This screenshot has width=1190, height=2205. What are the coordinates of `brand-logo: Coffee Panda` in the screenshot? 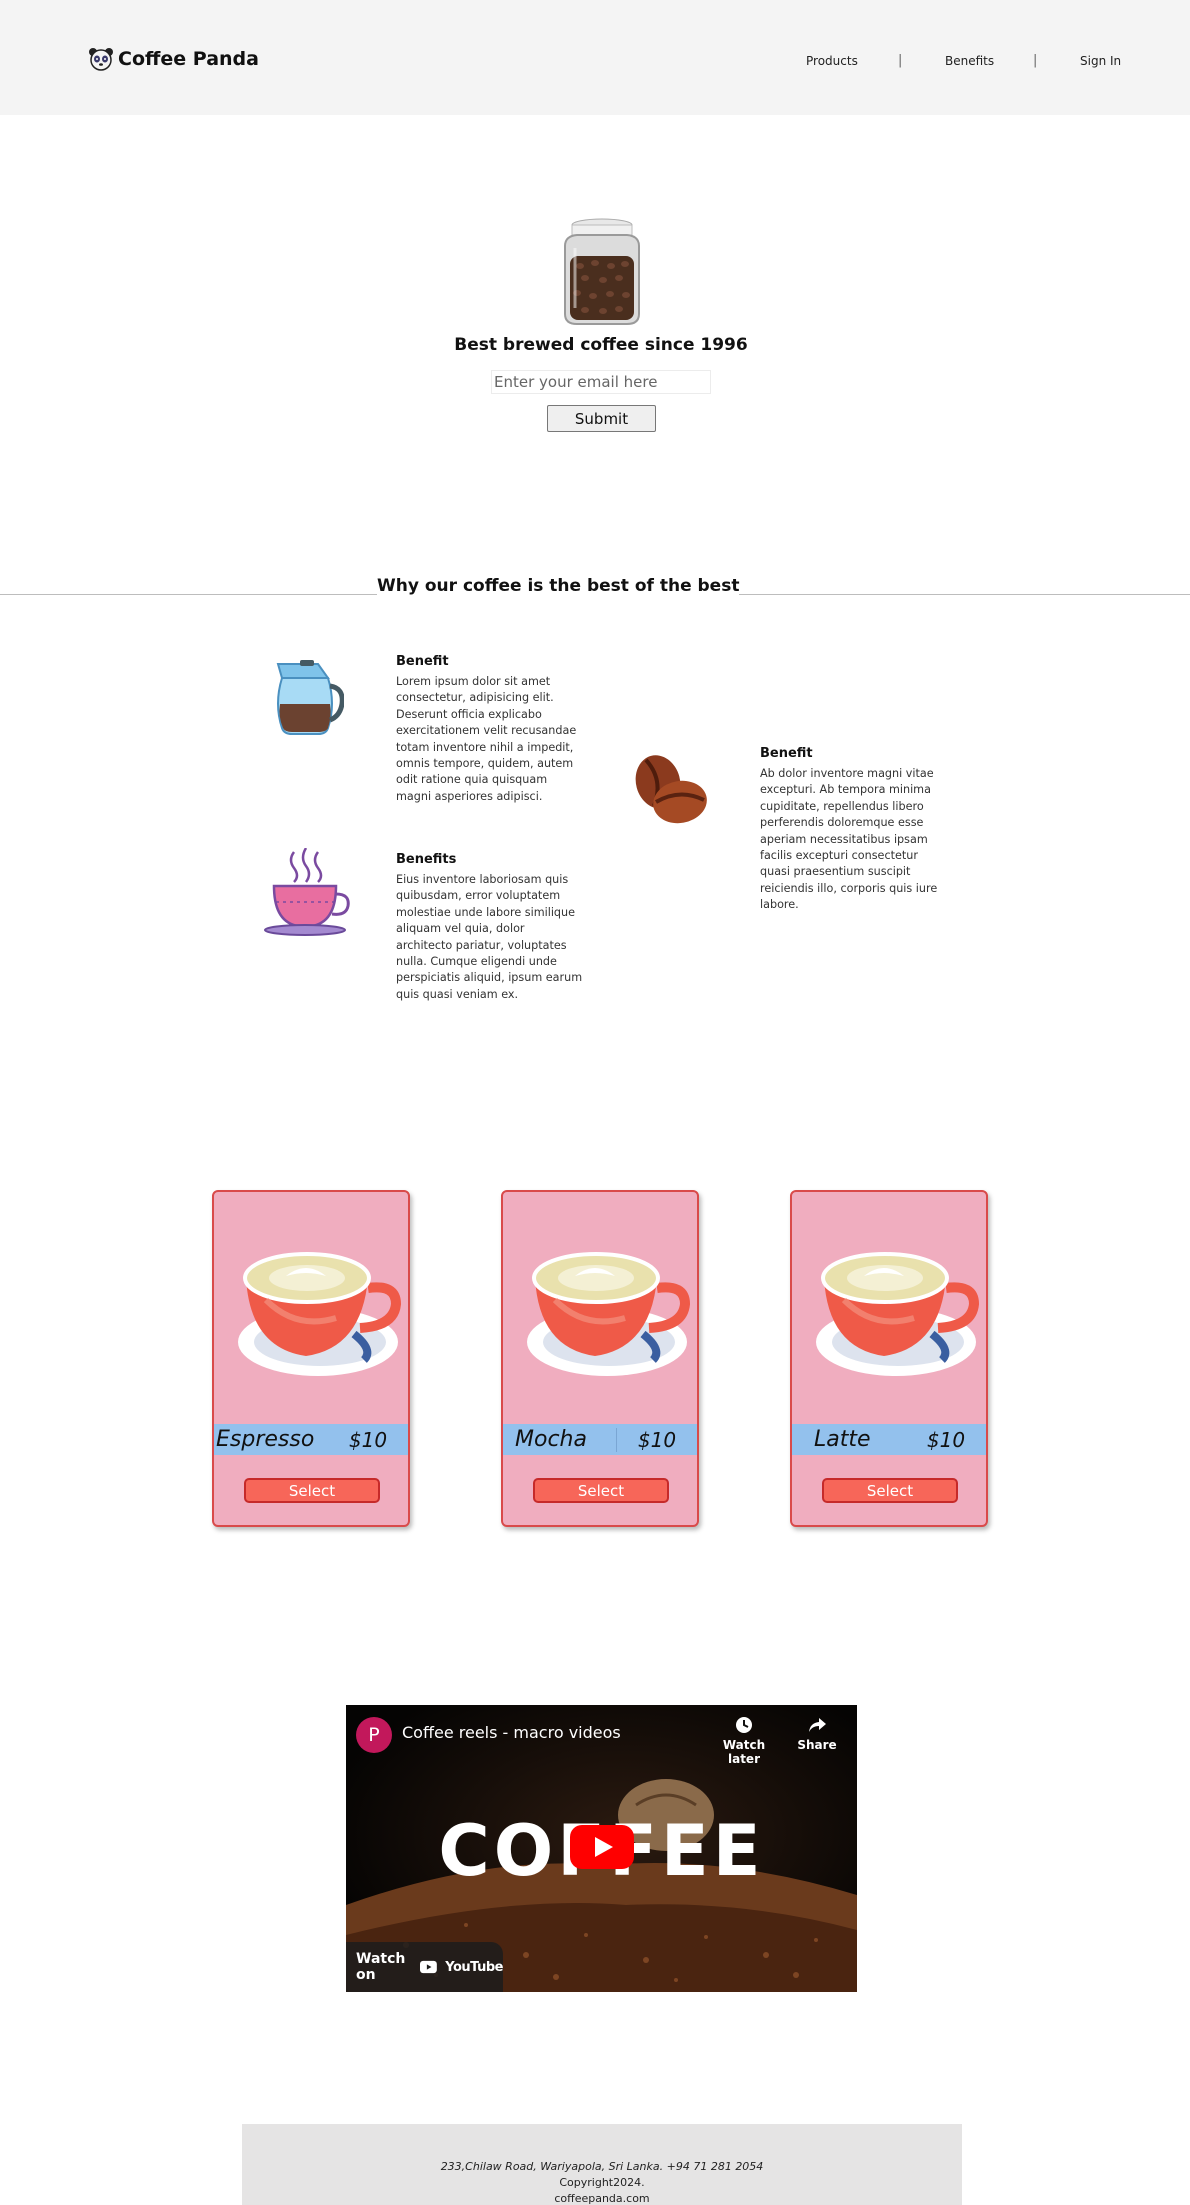 It's located at (173, 59).